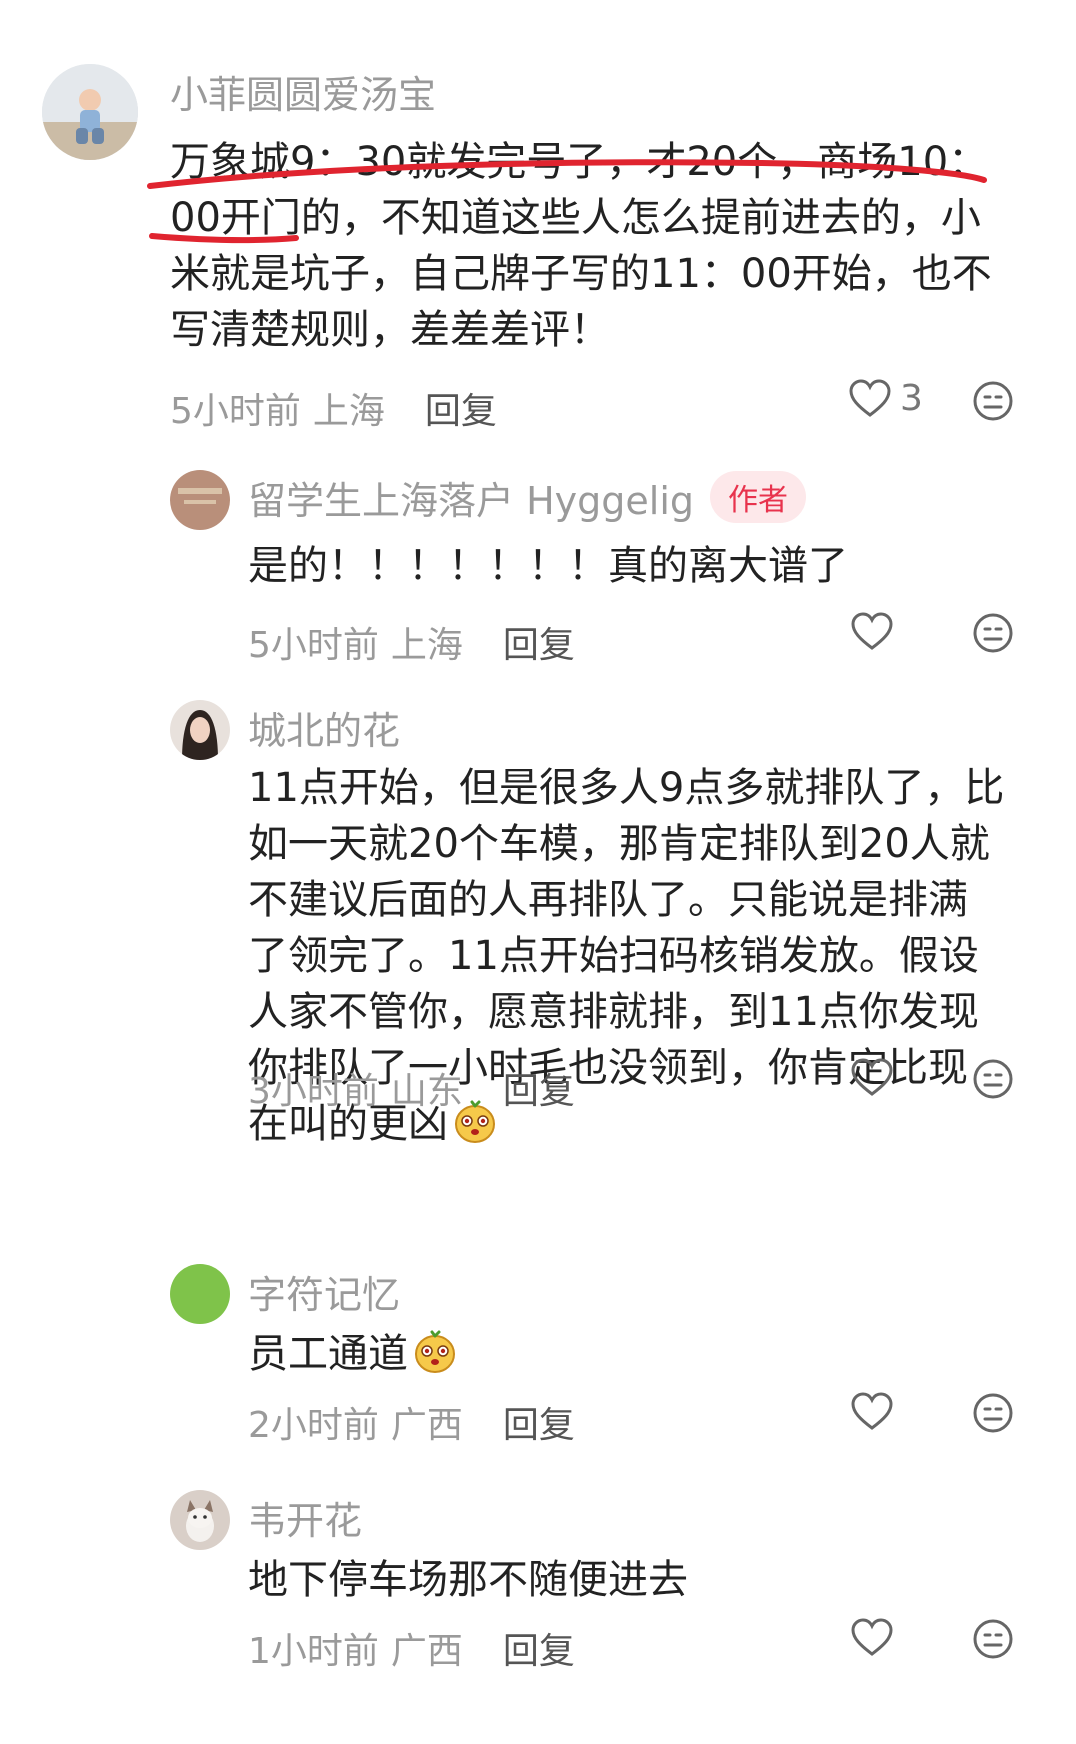 This screenshot has width=1076, height=1744. What do you see at coordinates (626, 788) in the screenshot?
I see `reply-line: 11点开始，但是很多人9点多就排队了，比` at bounding box center [626, 788].